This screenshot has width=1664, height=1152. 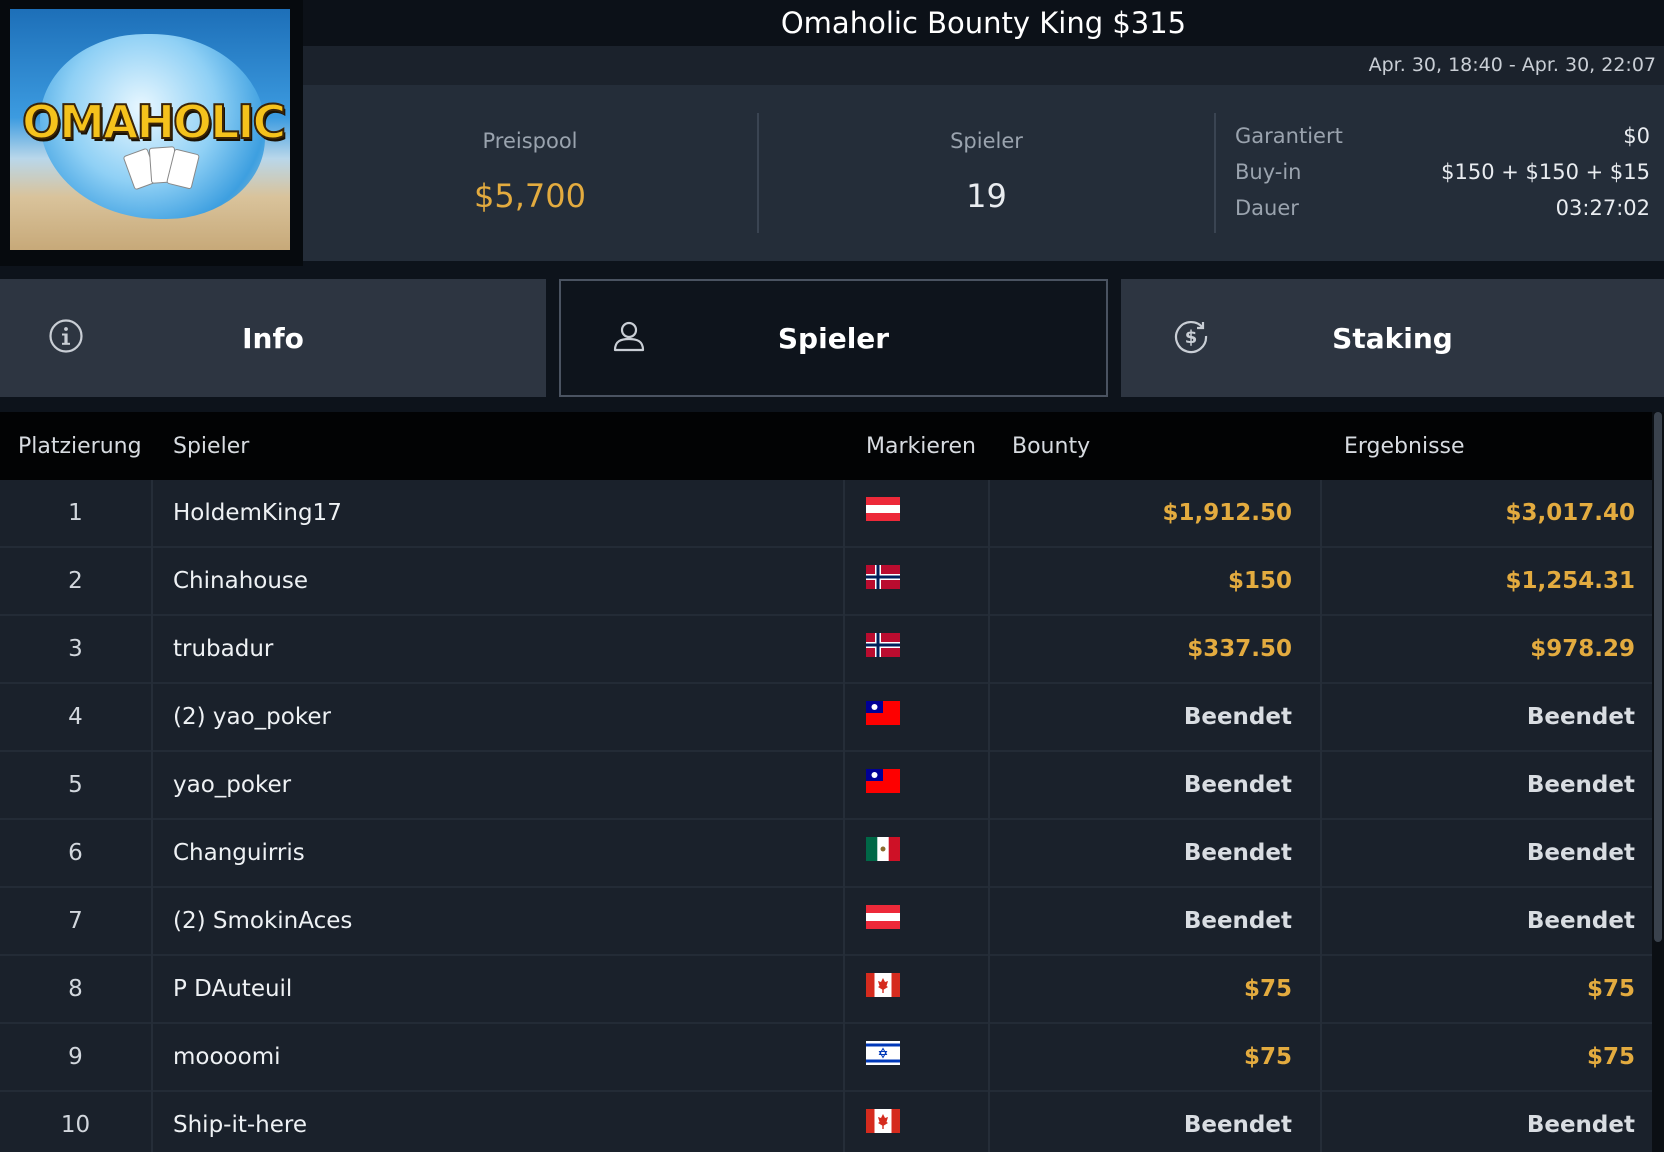 I want to click on taiwan-flag-icon, so click(x=883, y=781).